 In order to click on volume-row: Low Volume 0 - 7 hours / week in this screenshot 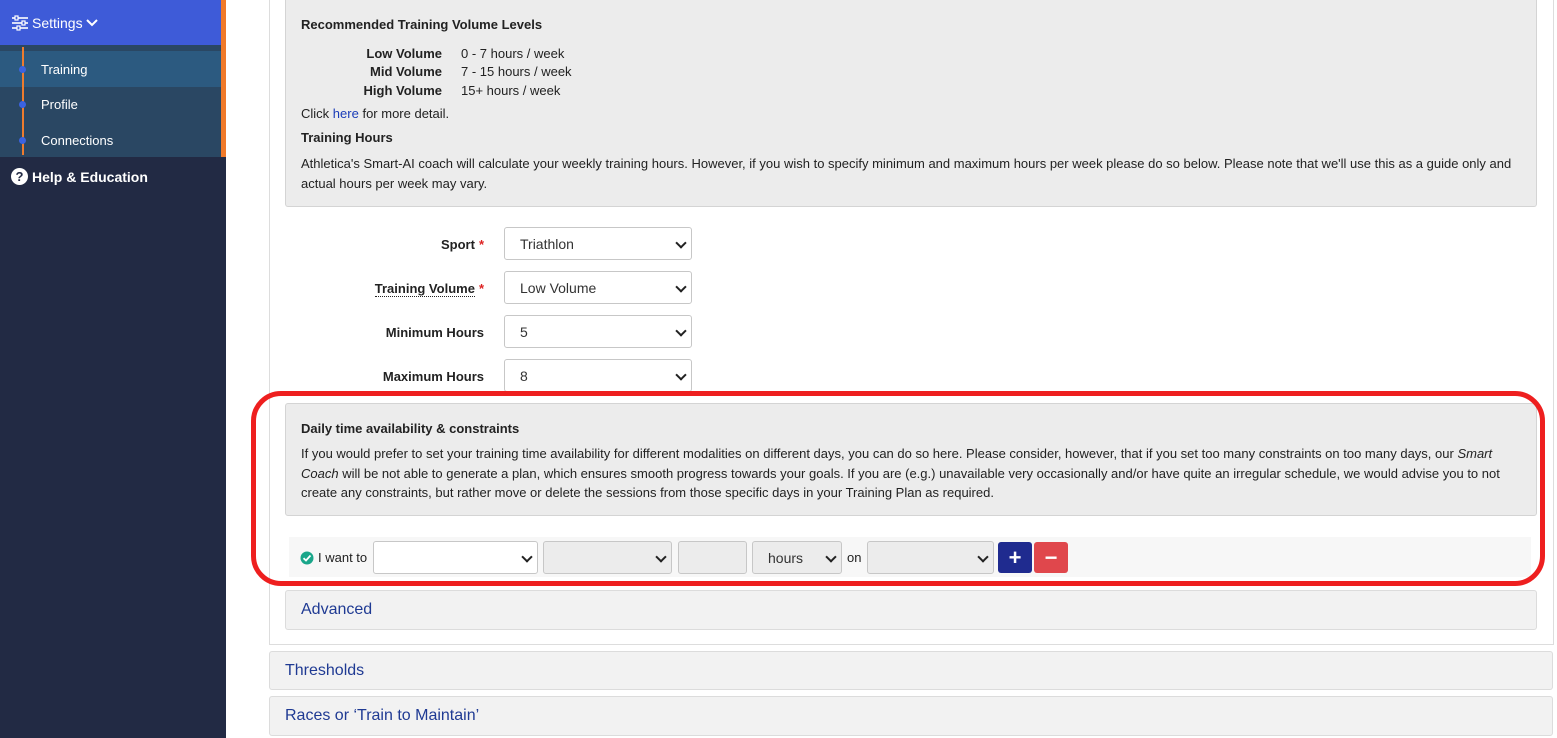, I will do `click(432, 53)`.